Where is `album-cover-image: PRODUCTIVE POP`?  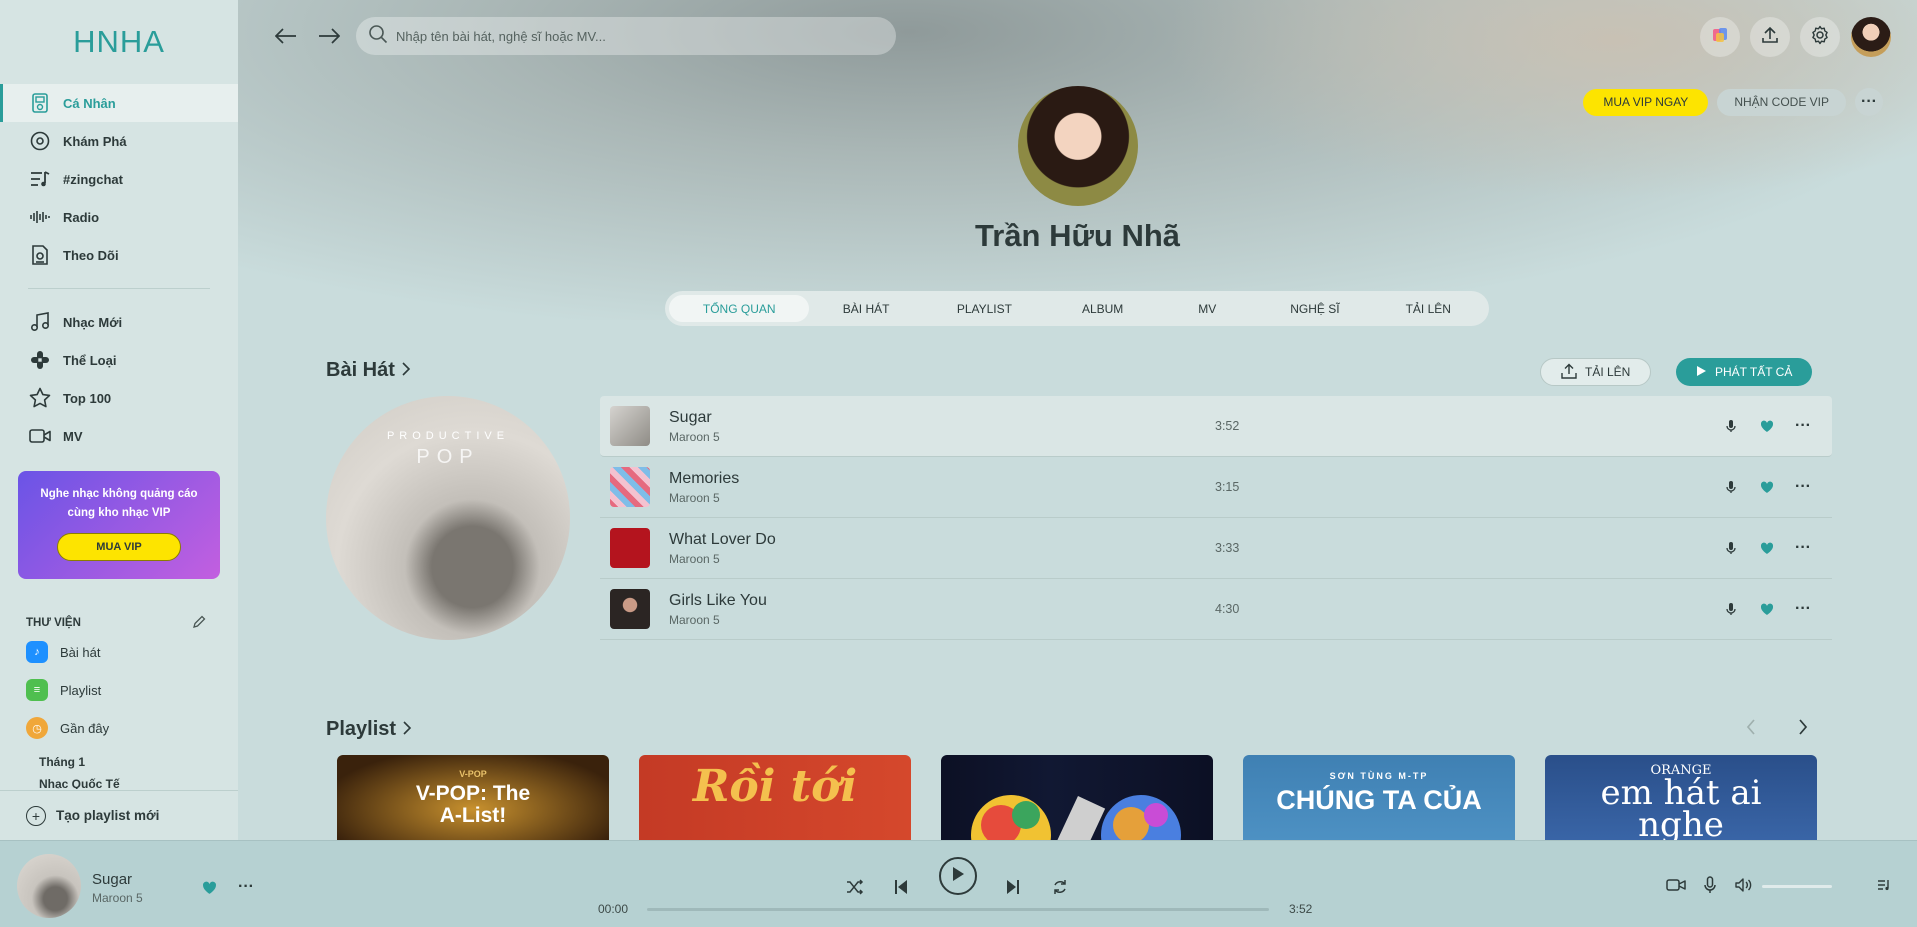 album-cover-image: PRODUCTIVE POP is located at coordinates (448, 518).